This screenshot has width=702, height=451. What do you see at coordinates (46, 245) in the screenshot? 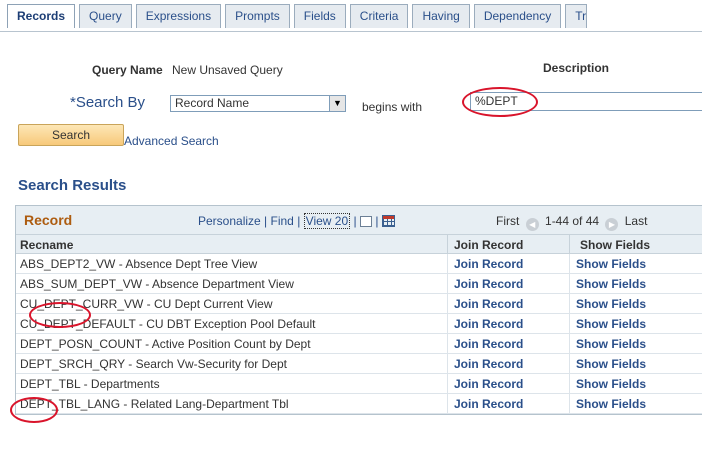
I see `col-recname: Recname` at bounding box center [46, 245].